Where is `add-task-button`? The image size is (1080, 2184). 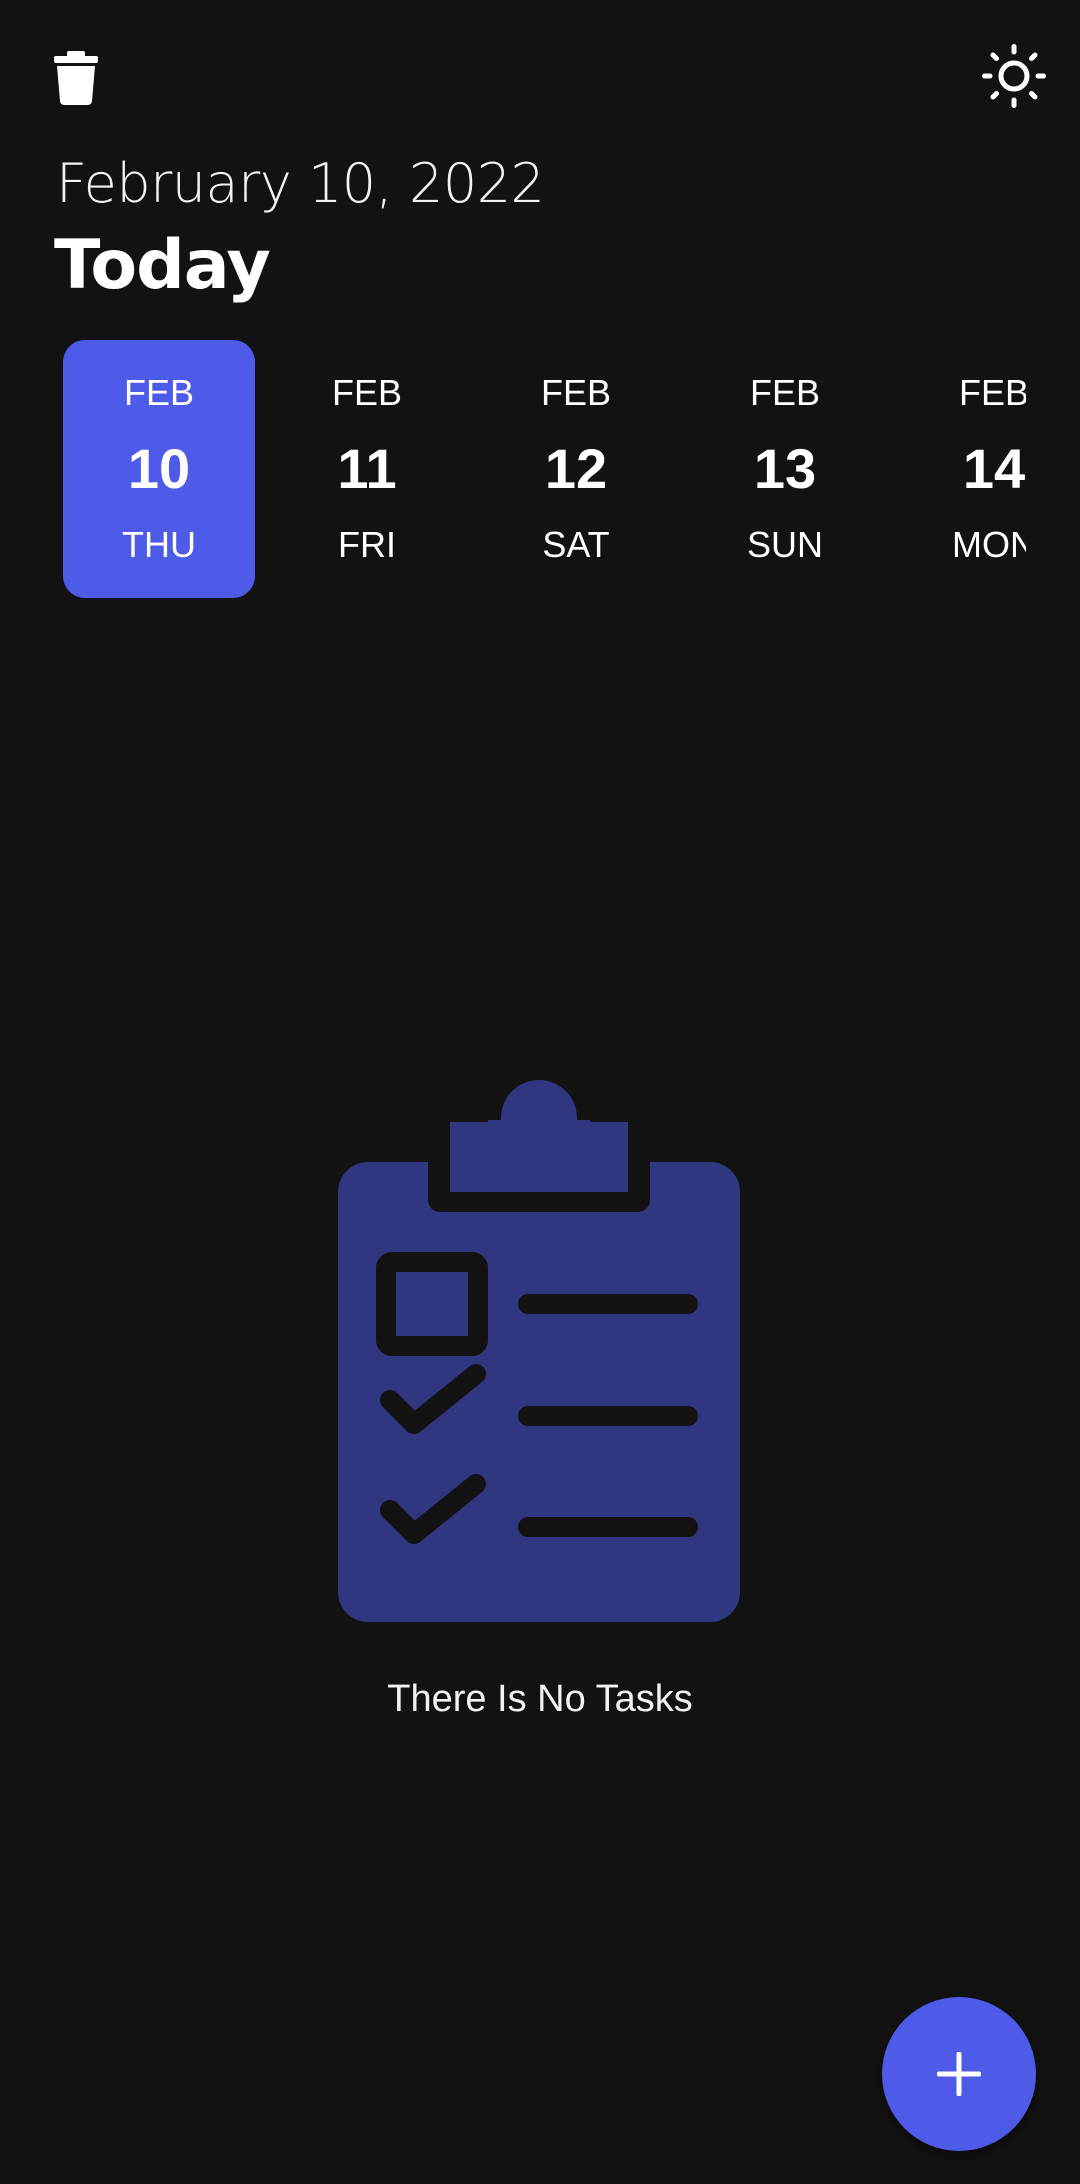 add-task-button is located at coordinates (959, 2074).